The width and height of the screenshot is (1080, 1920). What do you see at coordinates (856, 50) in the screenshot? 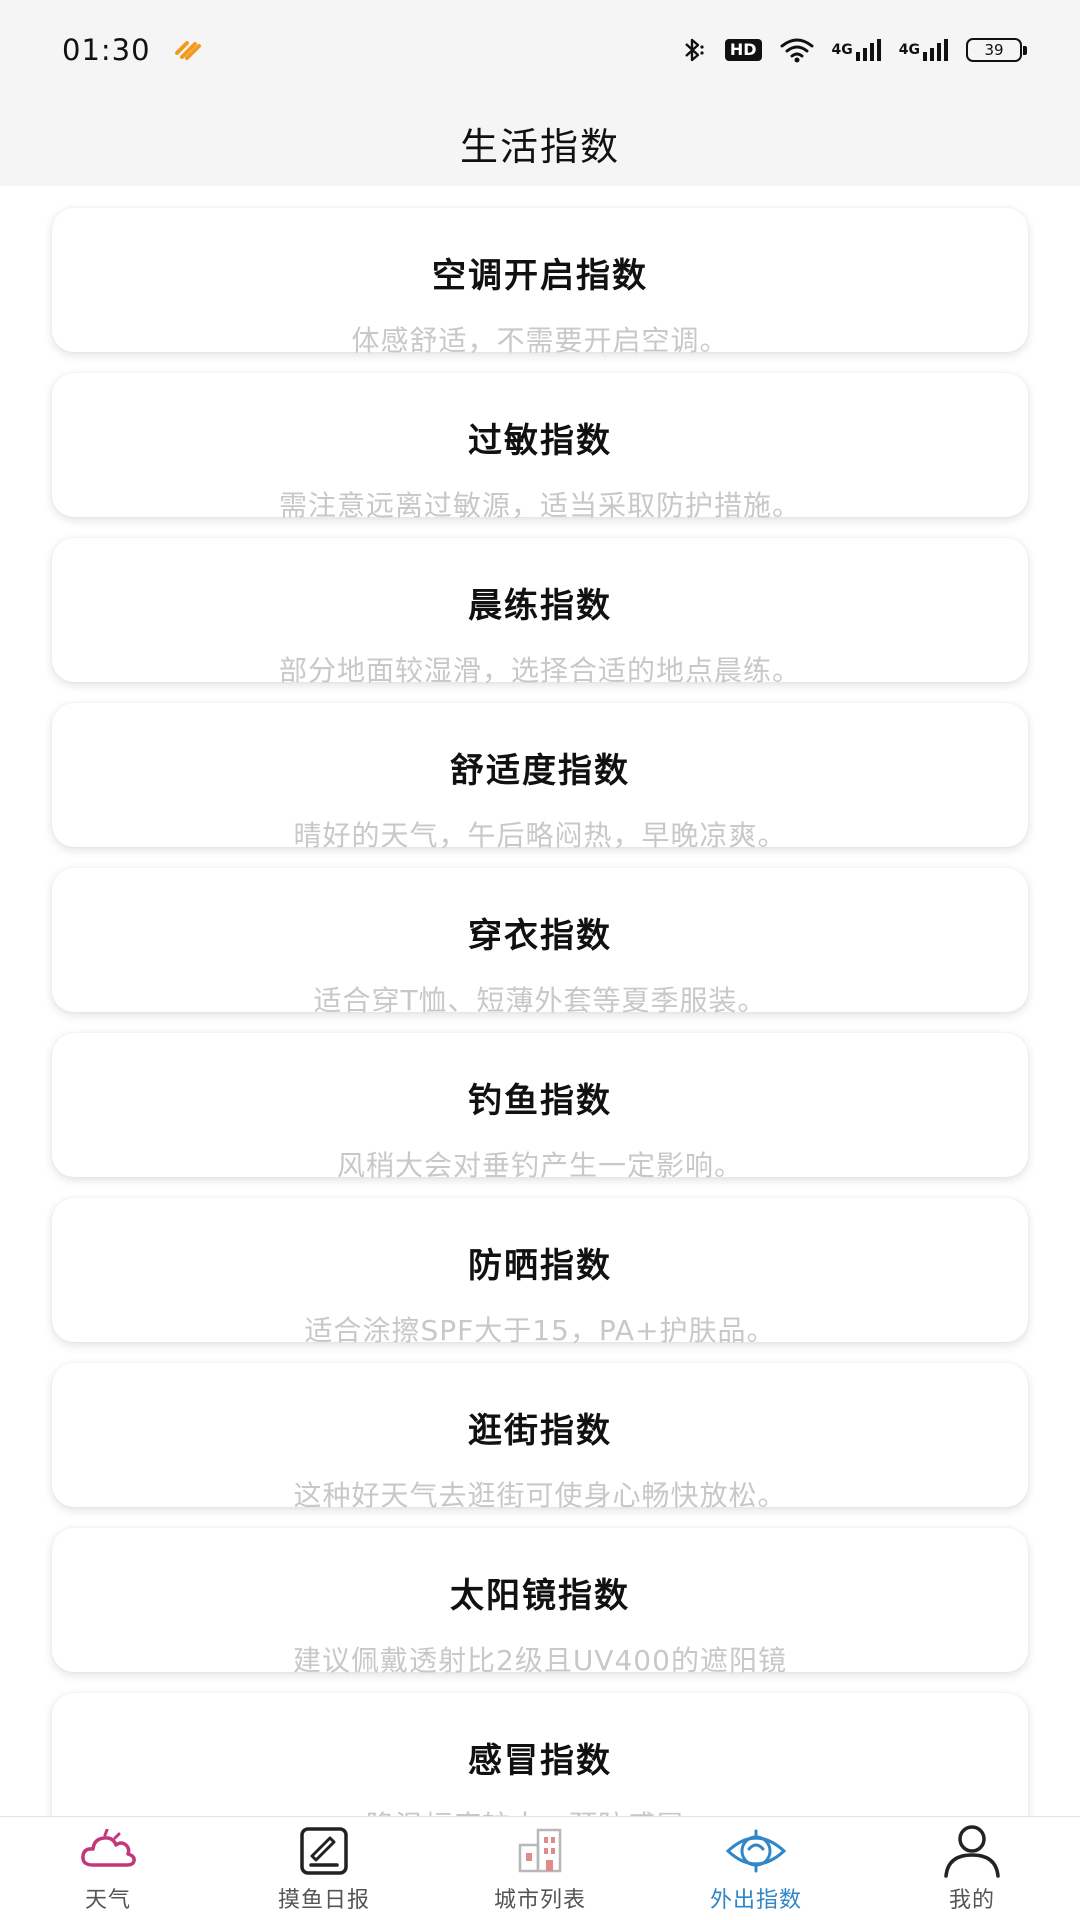
I see `signal-icon-sim1: 4G` at bounding box center [856, 50].